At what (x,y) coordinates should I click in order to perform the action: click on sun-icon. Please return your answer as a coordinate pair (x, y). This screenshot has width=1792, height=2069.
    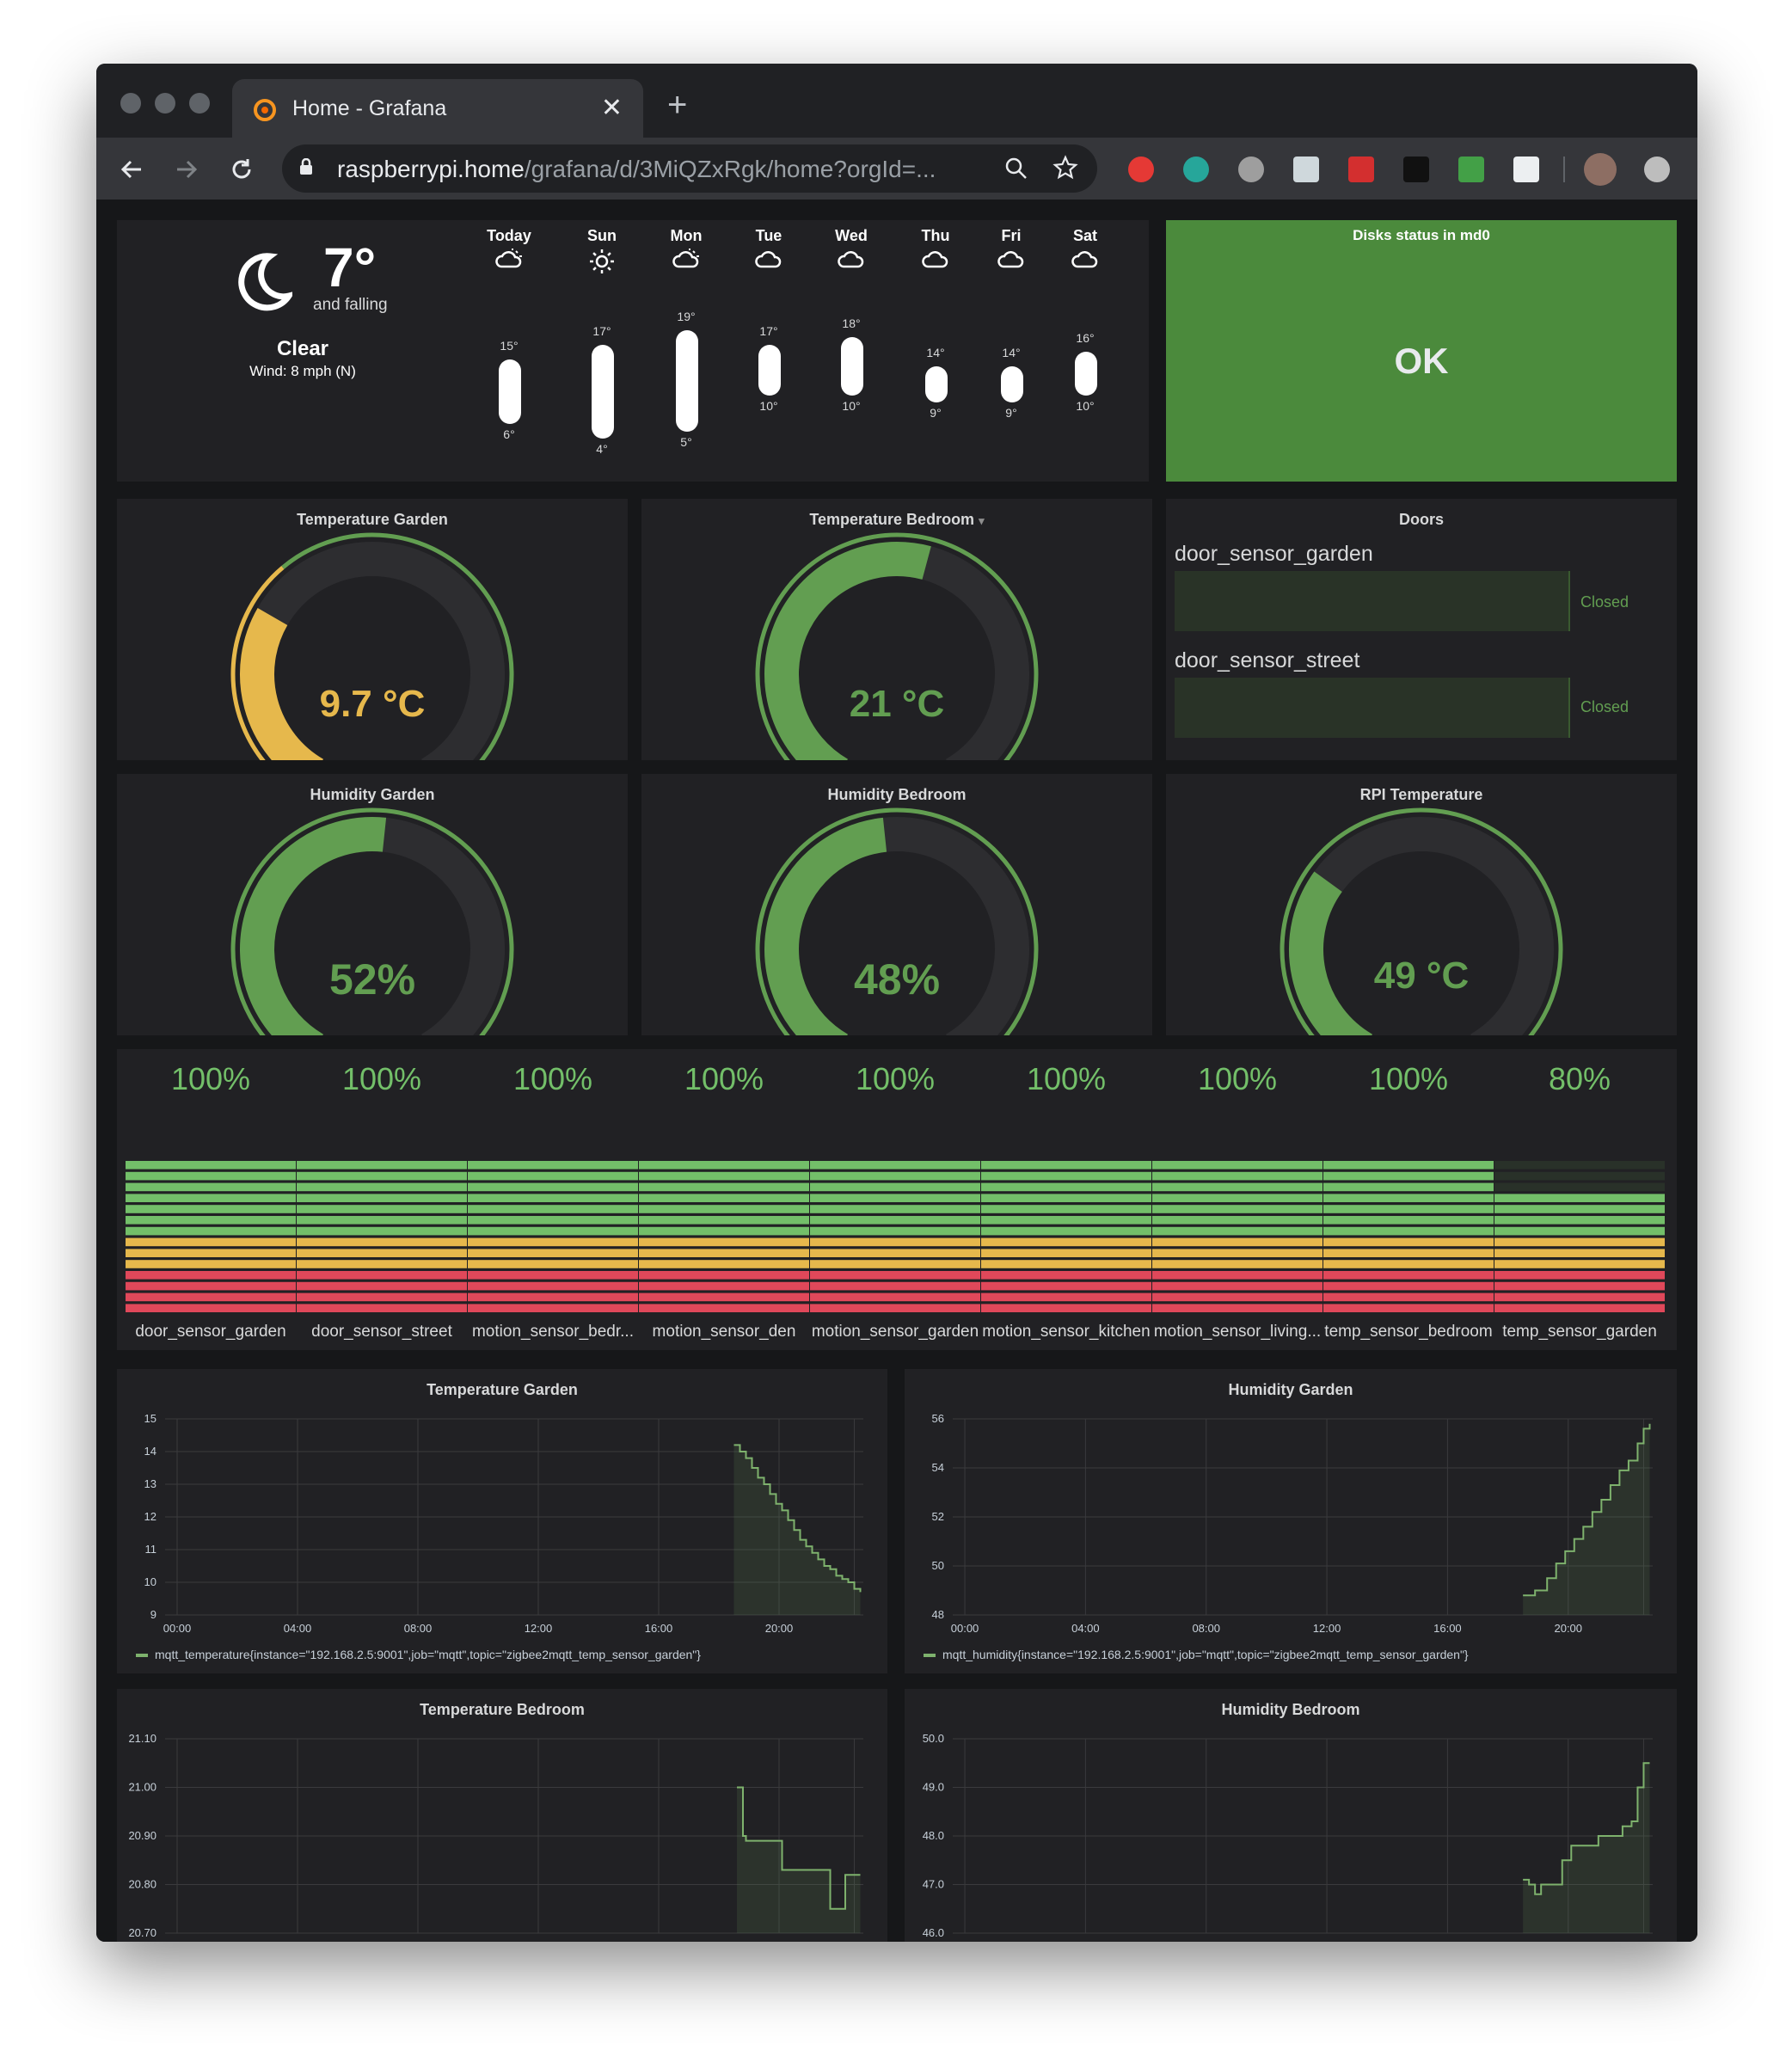
    Looking at the image, I should click on (602, 261).